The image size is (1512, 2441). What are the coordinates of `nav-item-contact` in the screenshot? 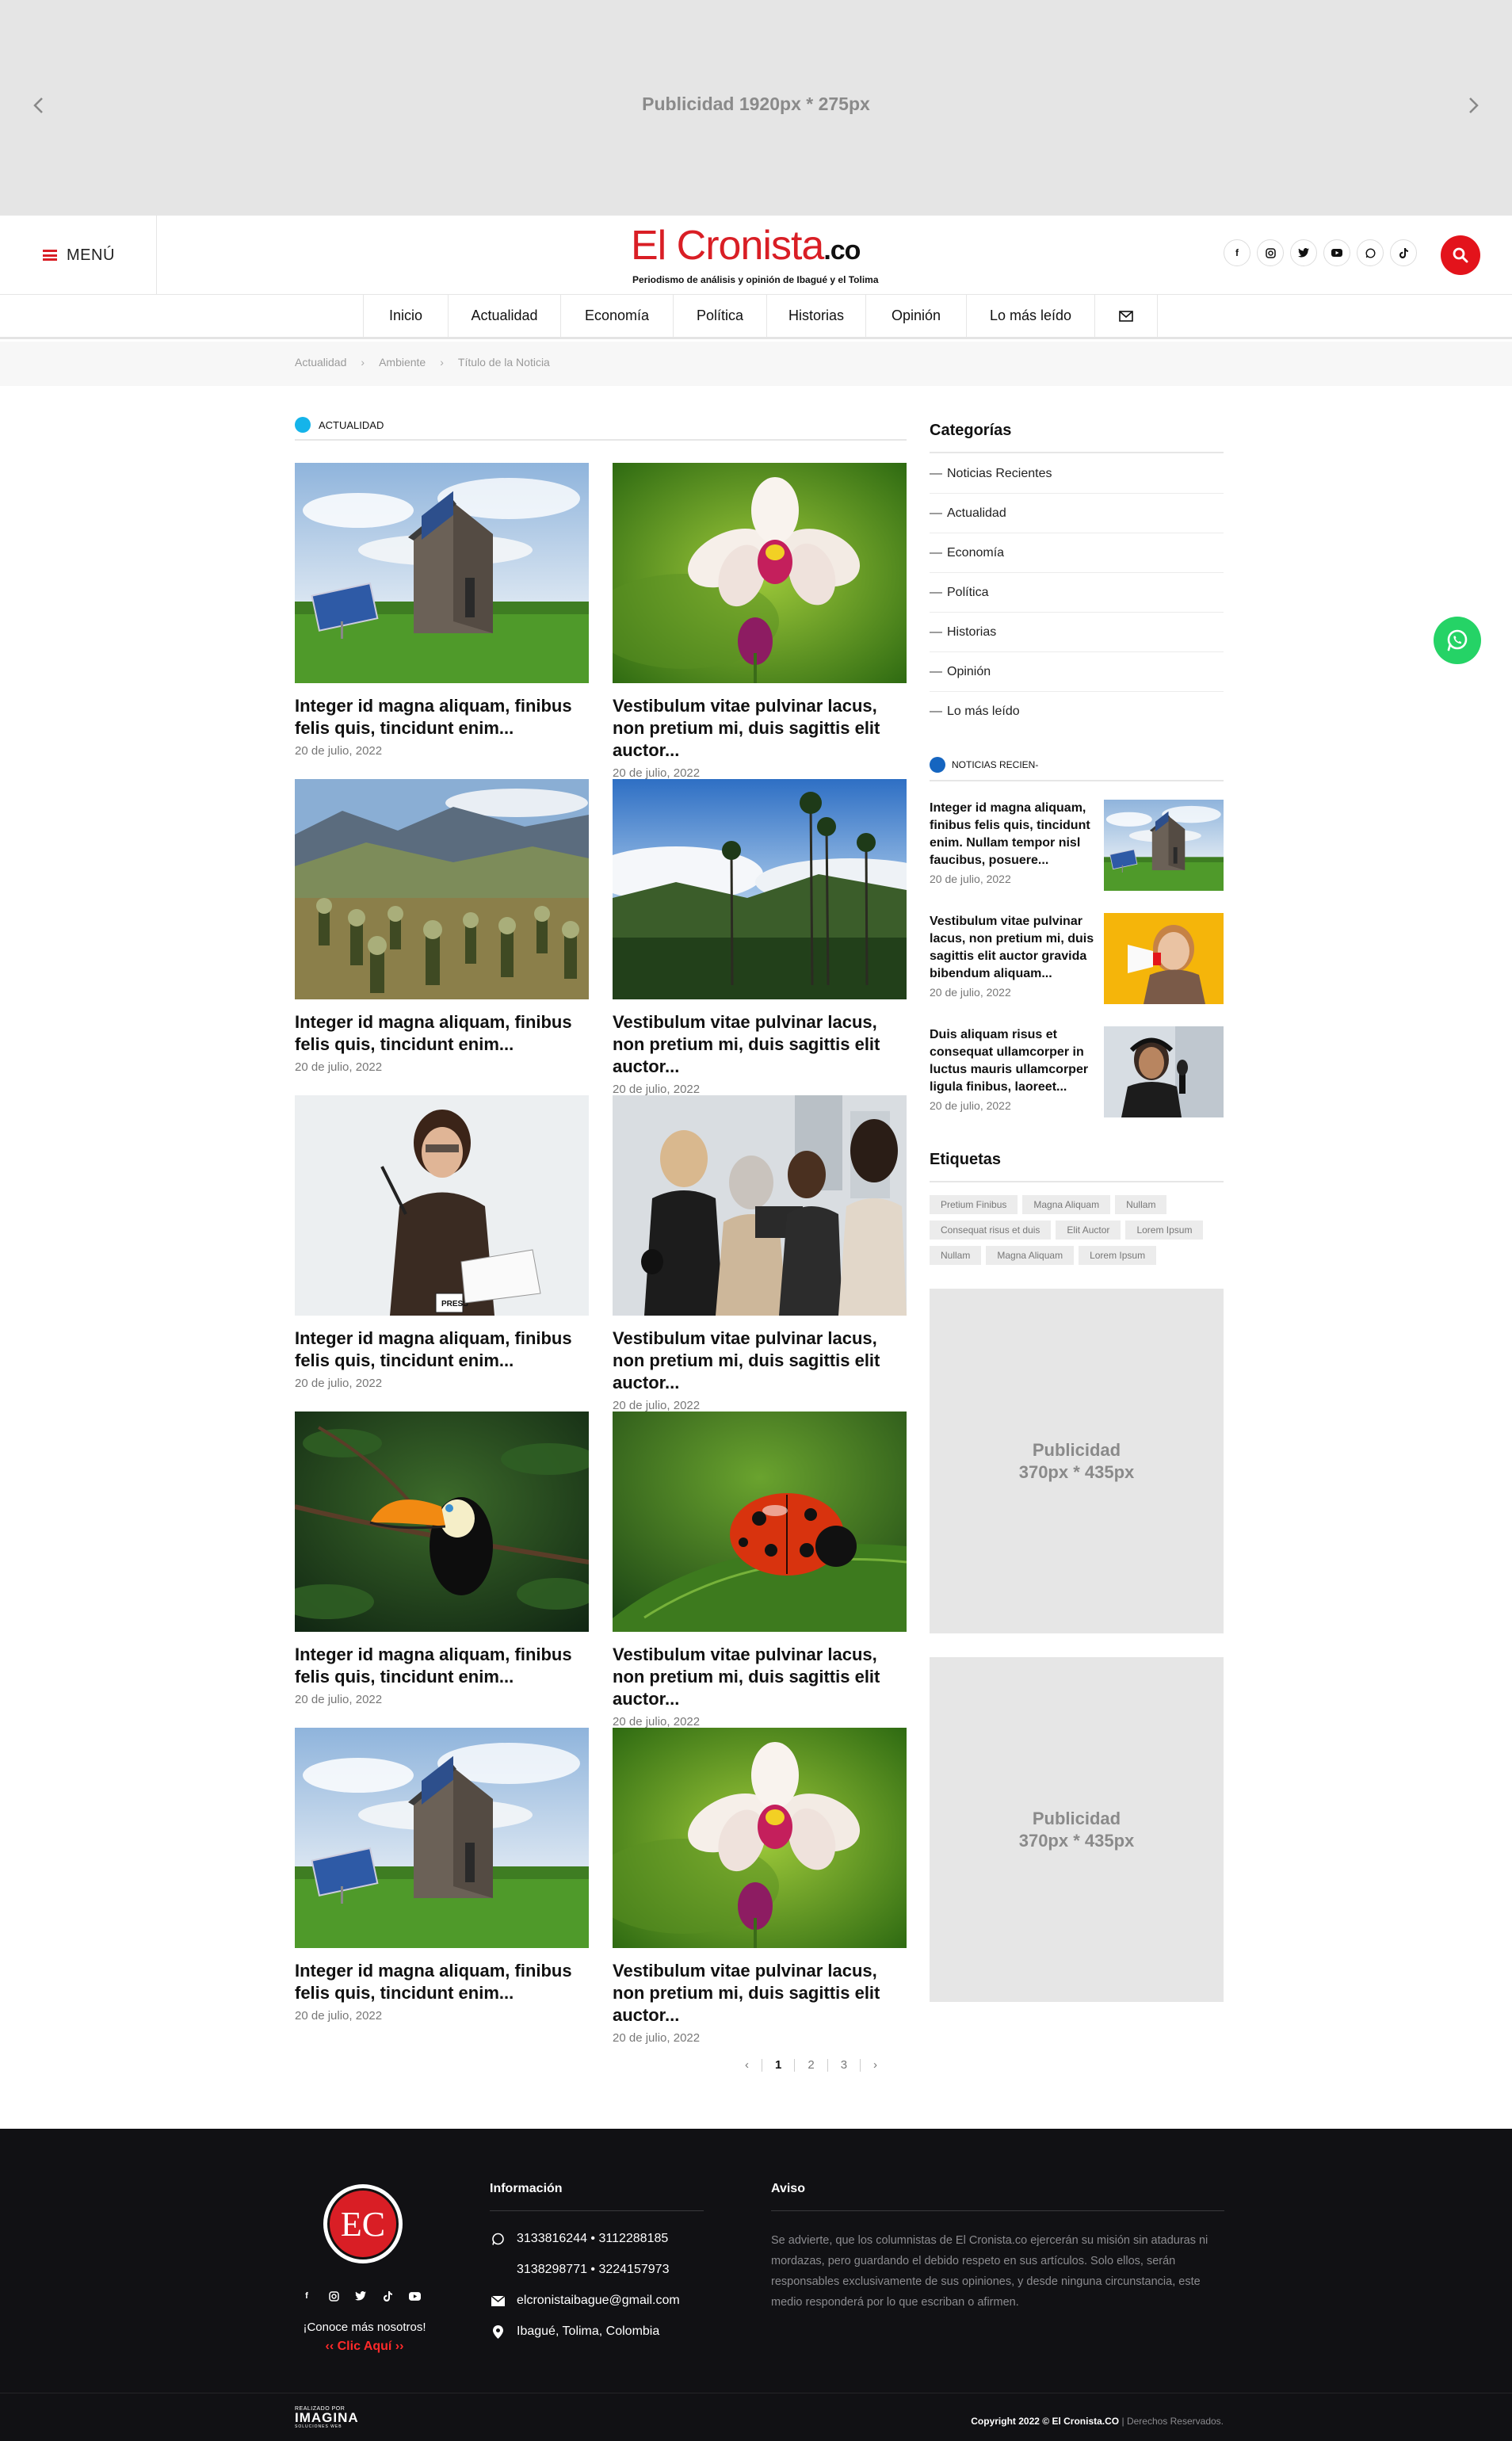 It's located at (1126, 316).